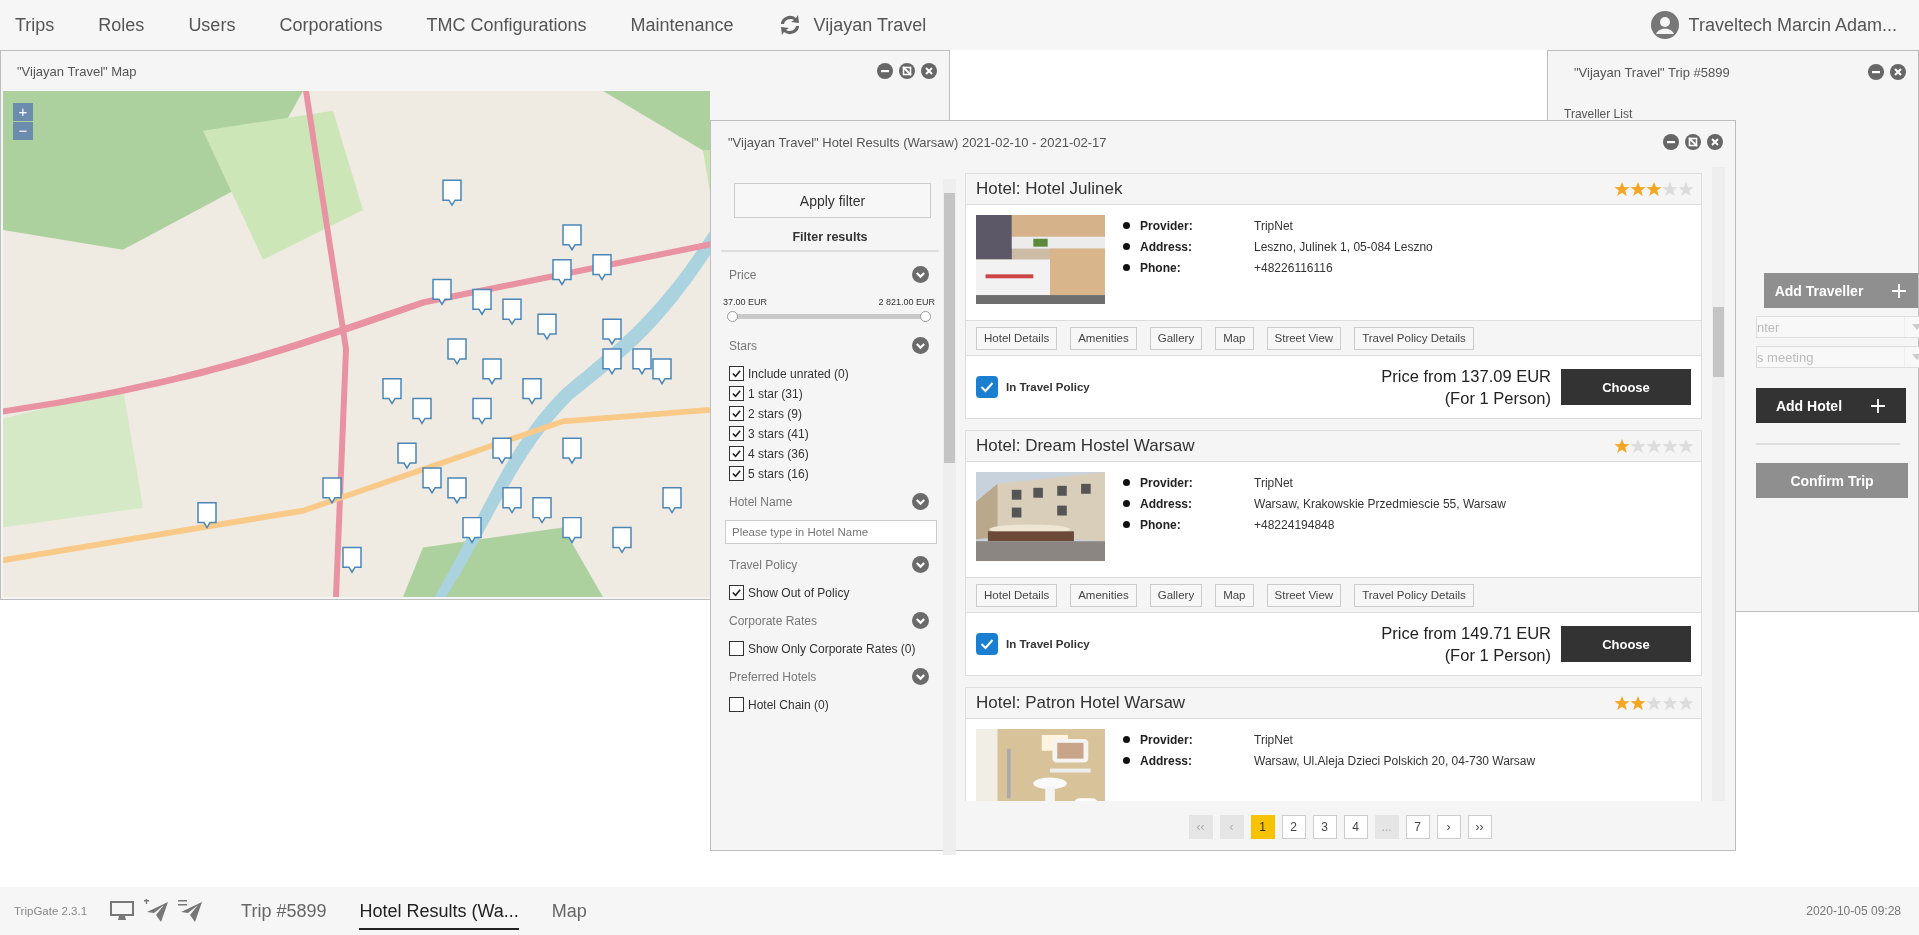 This screenshot has height=935, width=1919. What do you see at coordinates (1497, 398) in the screenshot?
I see `price-note: (For 1 Person)` at bounding box center [1497, 398].